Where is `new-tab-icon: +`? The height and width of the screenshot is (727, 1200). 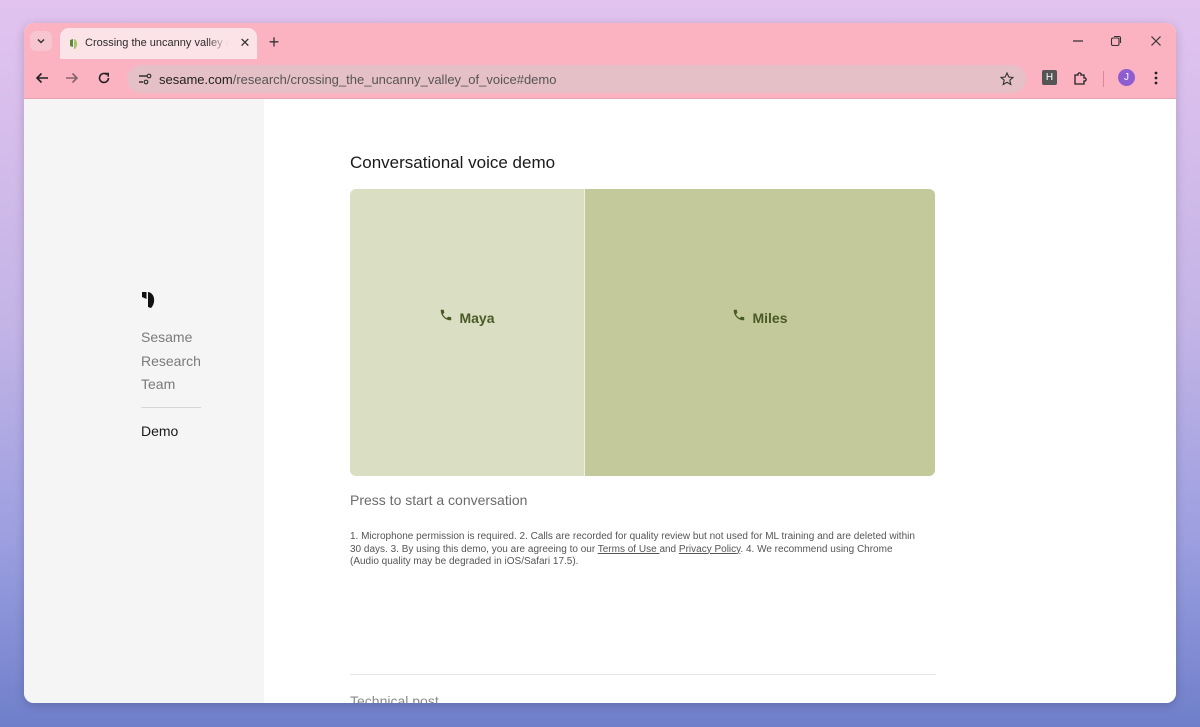 new-tab-icon: + is located at coordinates (274, 42).